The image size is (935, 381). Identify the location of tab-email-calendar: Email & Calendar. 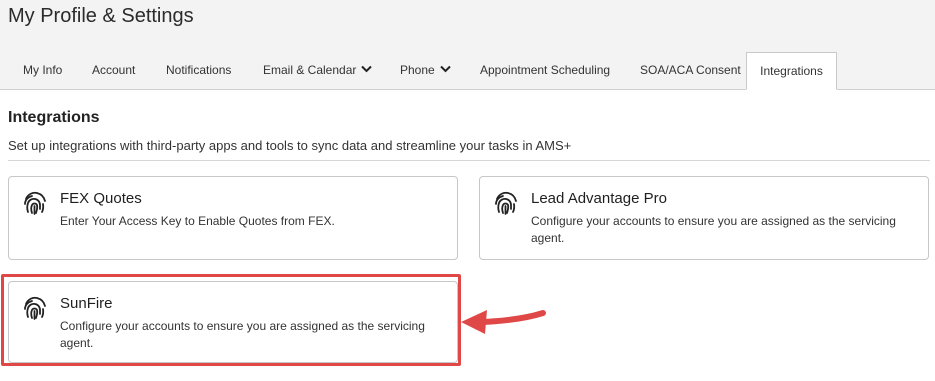
(318, 70).